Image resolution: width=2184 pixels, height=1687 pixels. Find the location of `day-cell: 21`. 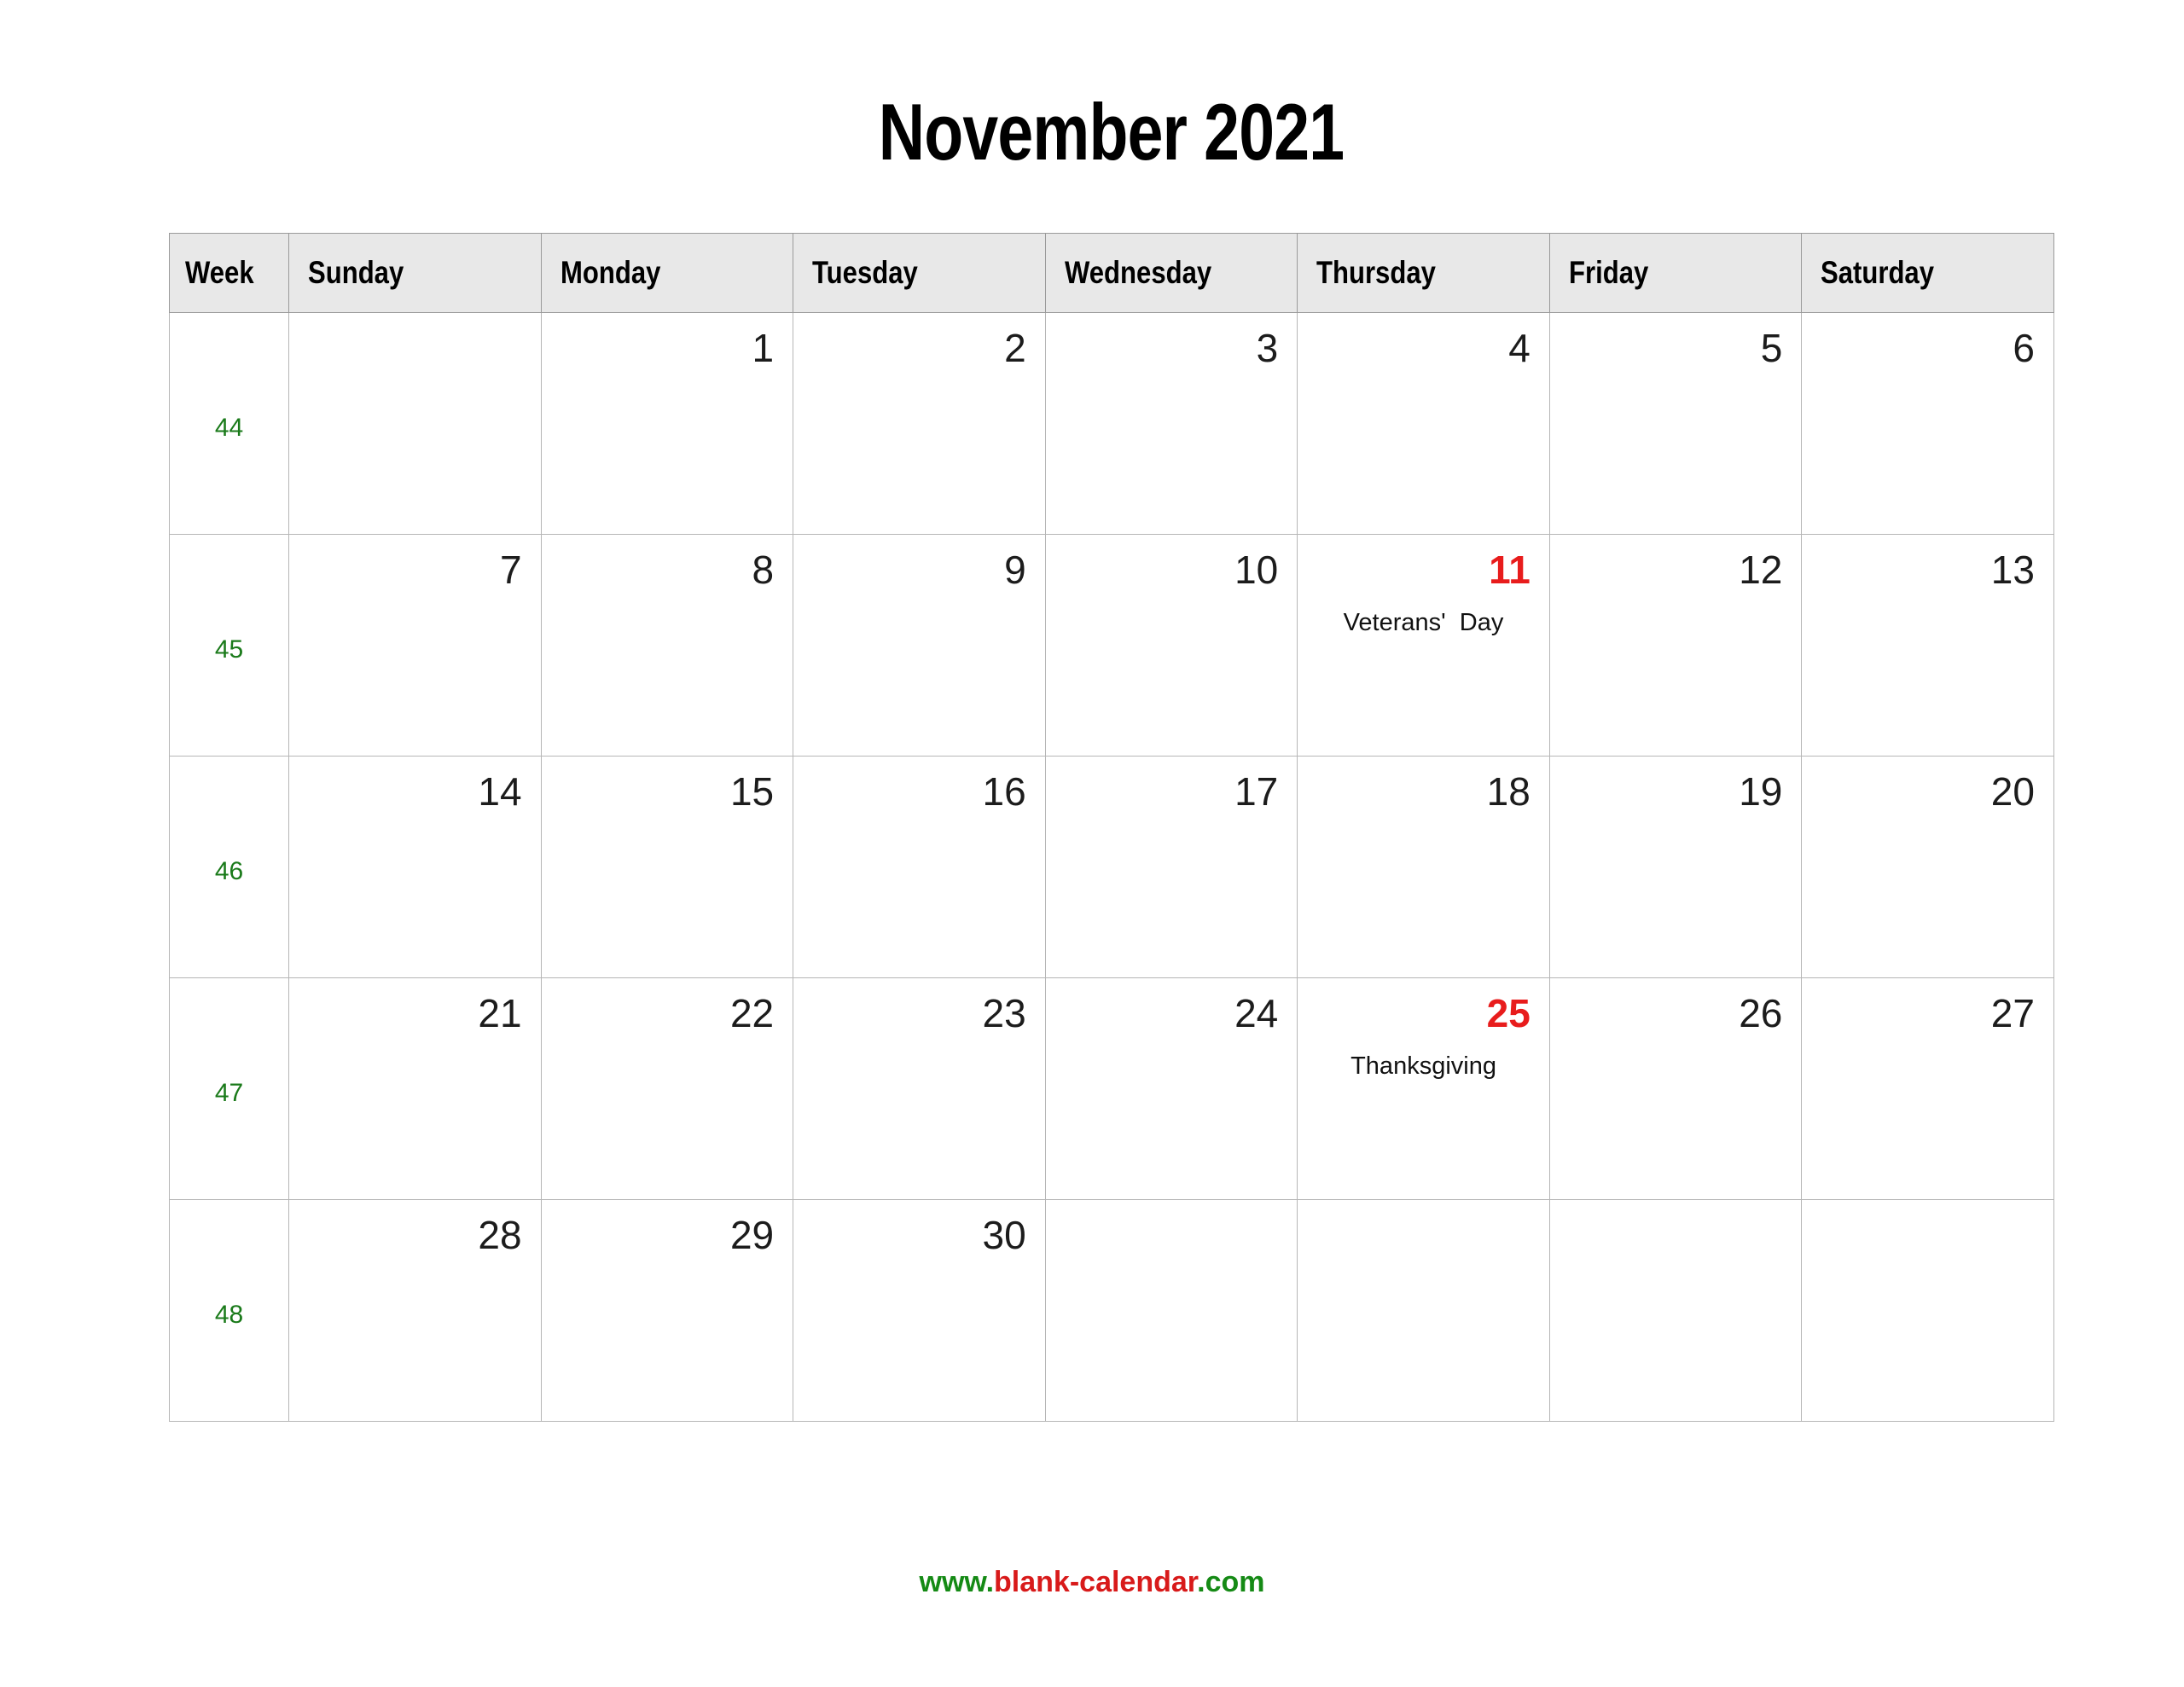

day-cell: 21 is located at coordinates (415, 1089).